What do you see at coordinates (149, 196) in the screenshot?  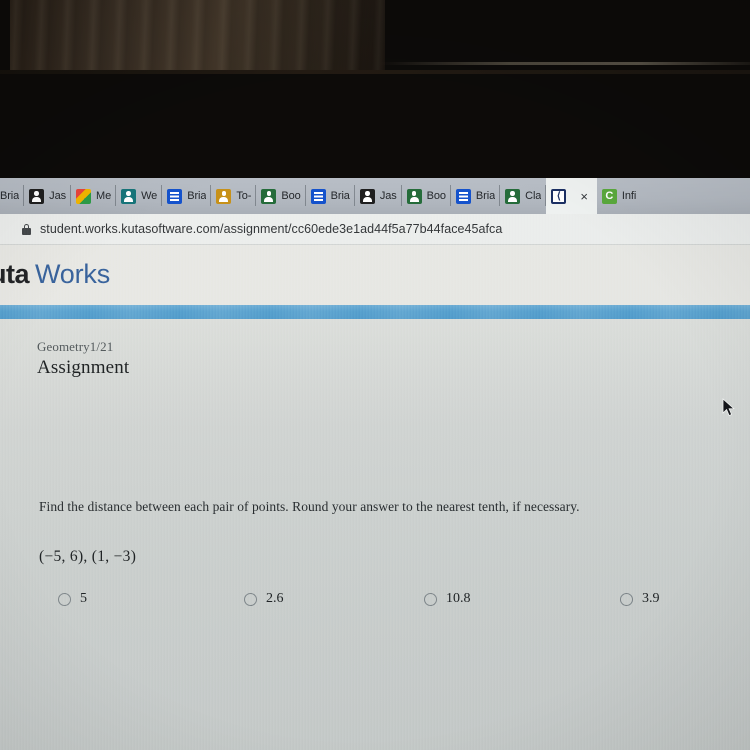 I see `browser-tab-title: We` at bounding box center [149, 196].